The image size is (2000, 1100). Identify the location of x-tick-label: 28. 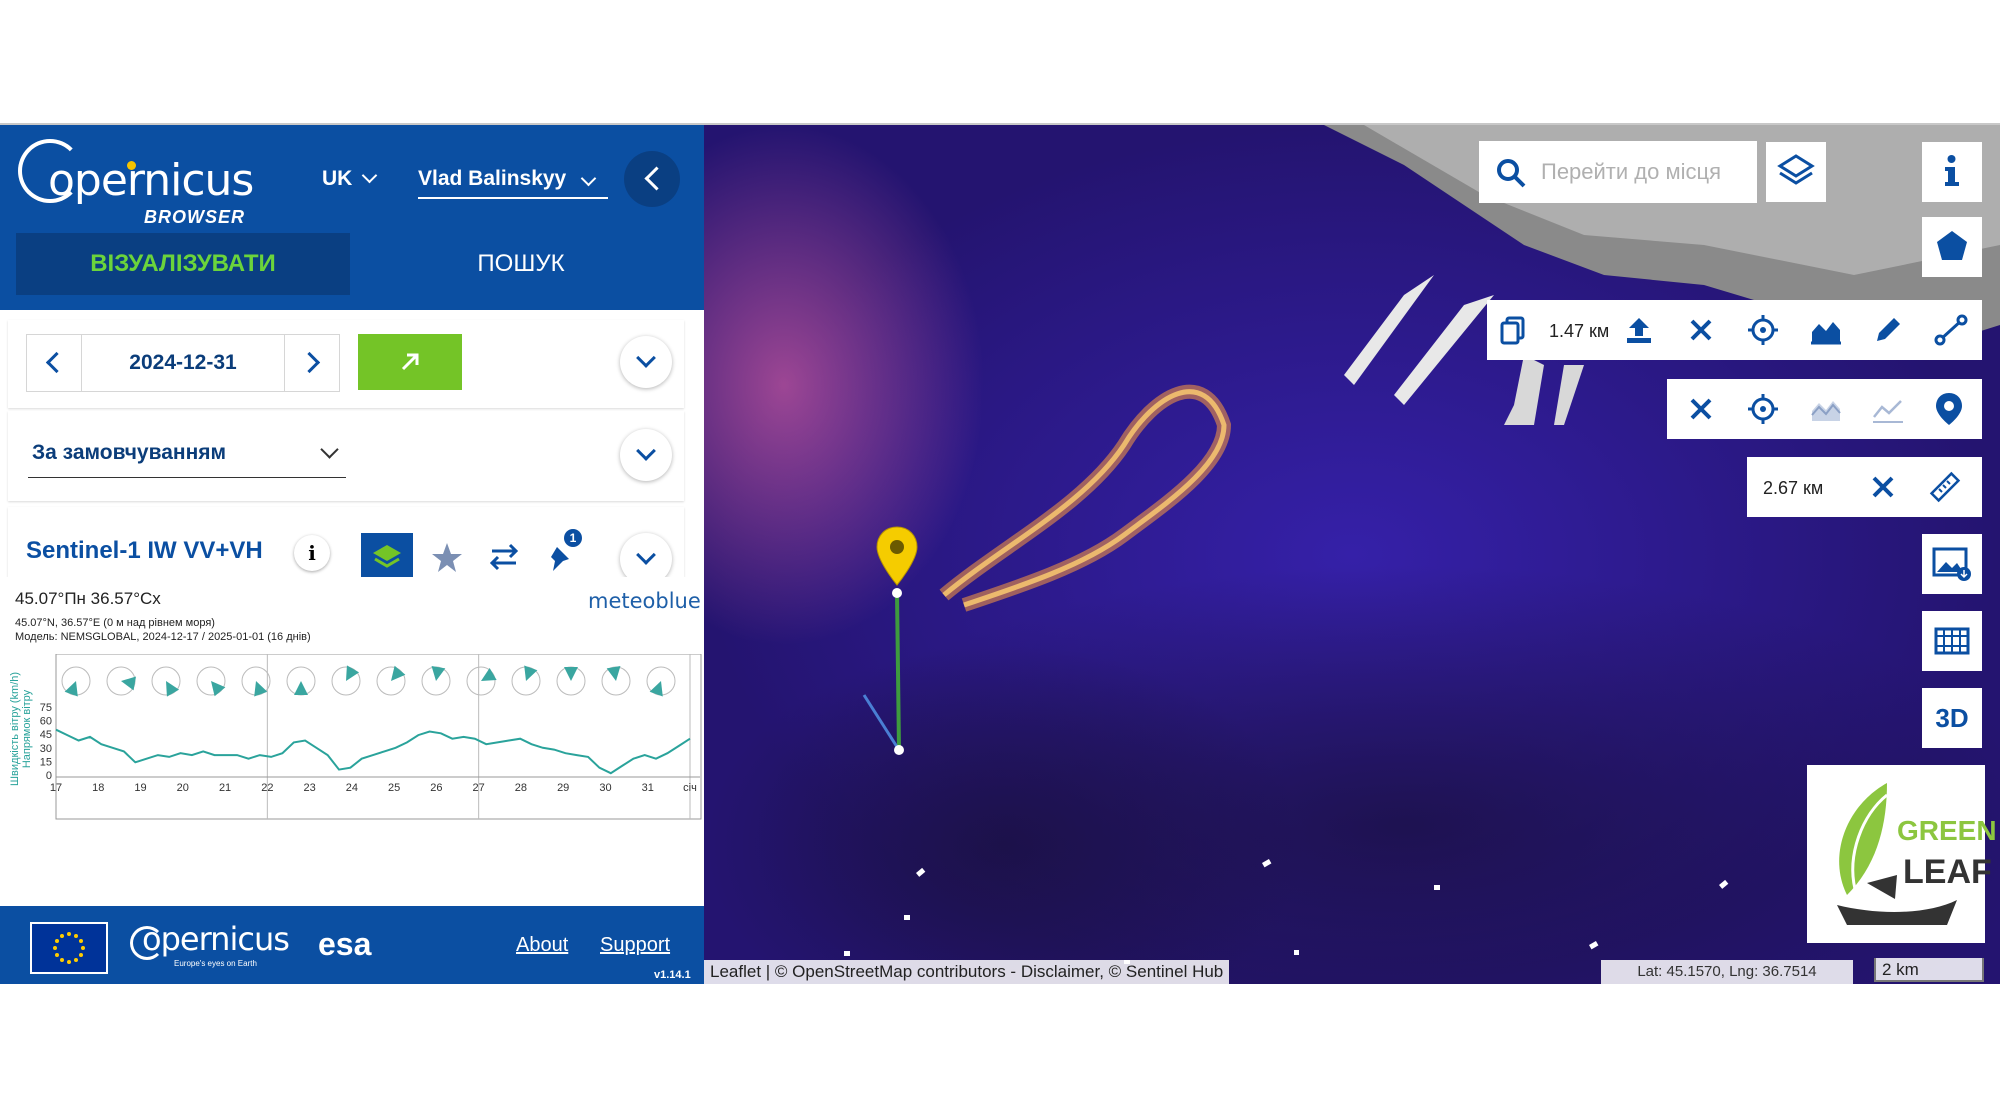
(521, 788).